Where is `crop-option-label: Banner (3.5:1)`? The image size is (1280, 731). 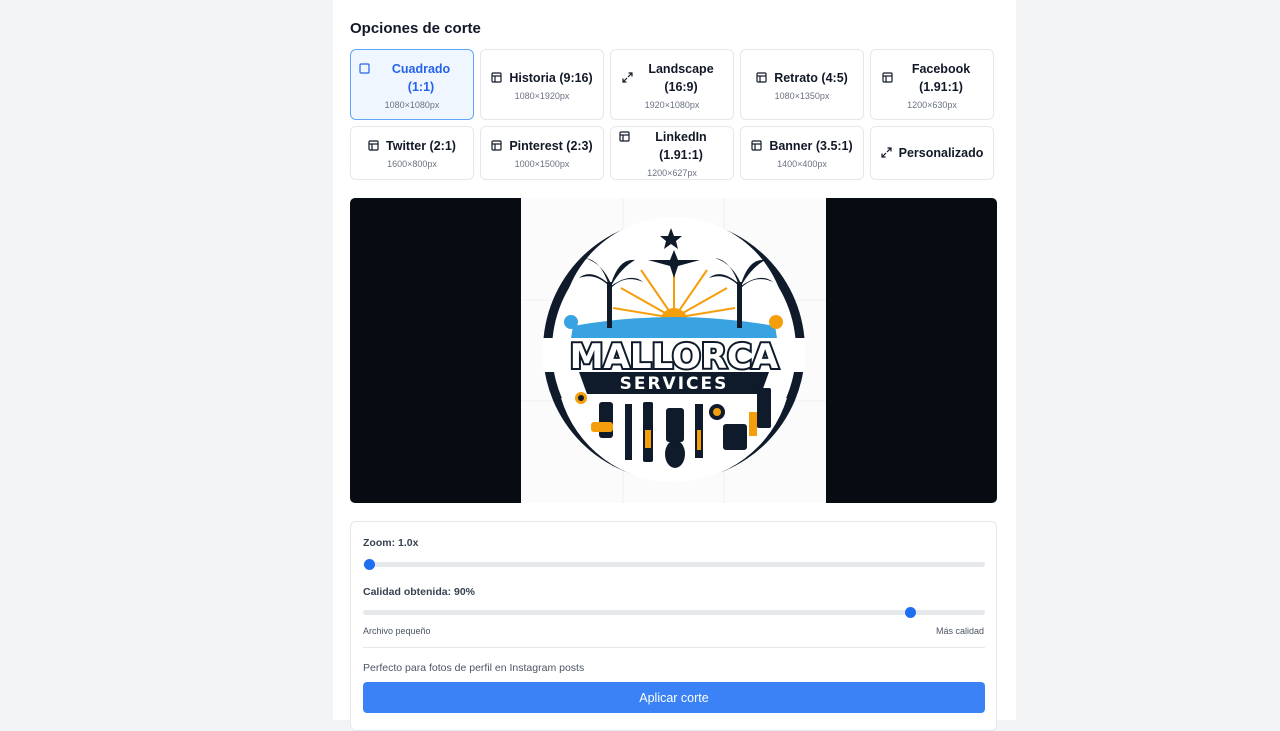 crop-option-label: Banner (3.5:1) is located at coordinates (811, 146).